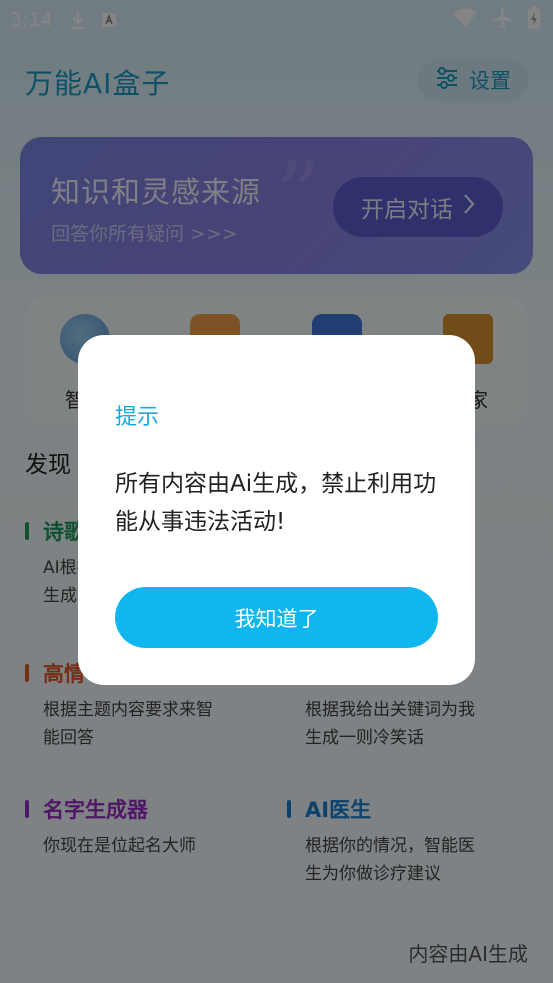 Image resolution: width=553 pixels, height=983 pixels. Describe the element at coordinates (276, 617) in the screenshot. I see `acknowledge-button: 我知道了` at that location.